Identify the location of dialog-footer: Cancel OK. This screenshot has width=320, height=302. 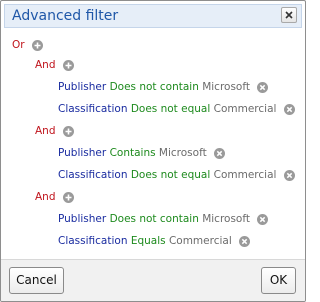
(153, 280).